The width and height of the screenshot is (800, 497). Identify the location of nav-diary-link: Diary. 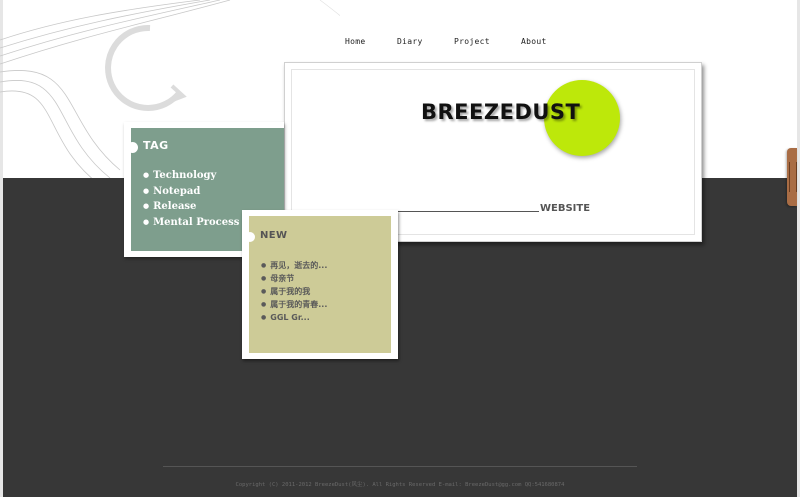
(410, 41).